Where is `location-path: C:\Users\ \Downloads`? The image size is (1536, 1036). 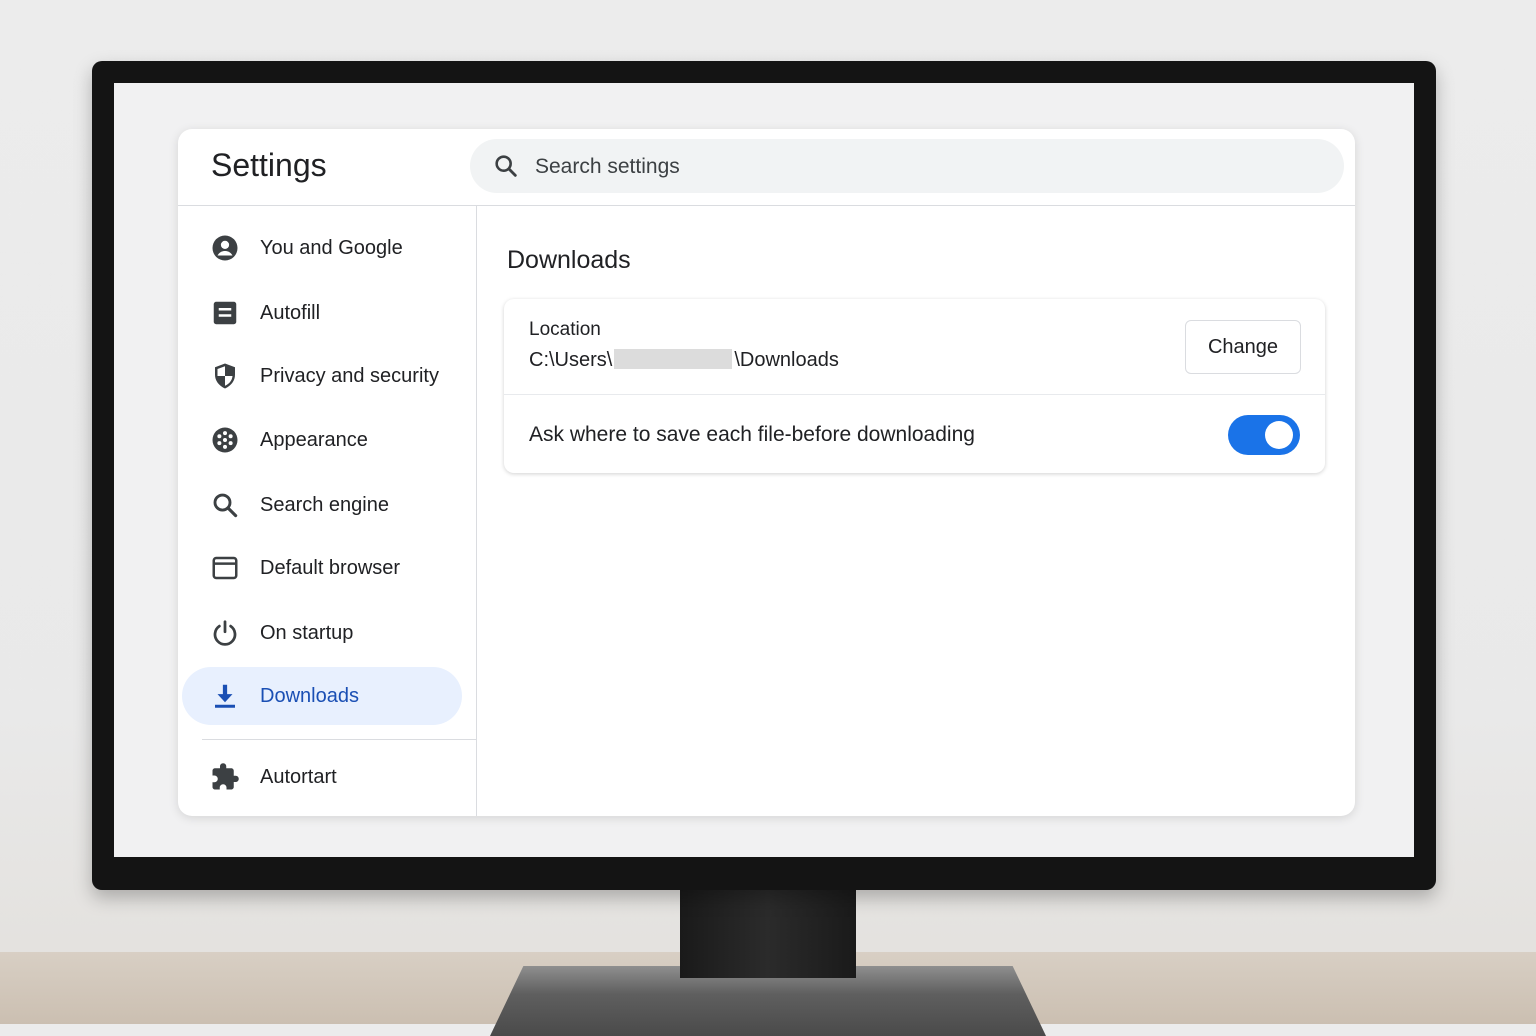 location-path: C:\Users\ \Downloads is located at coordinates (684, 360).